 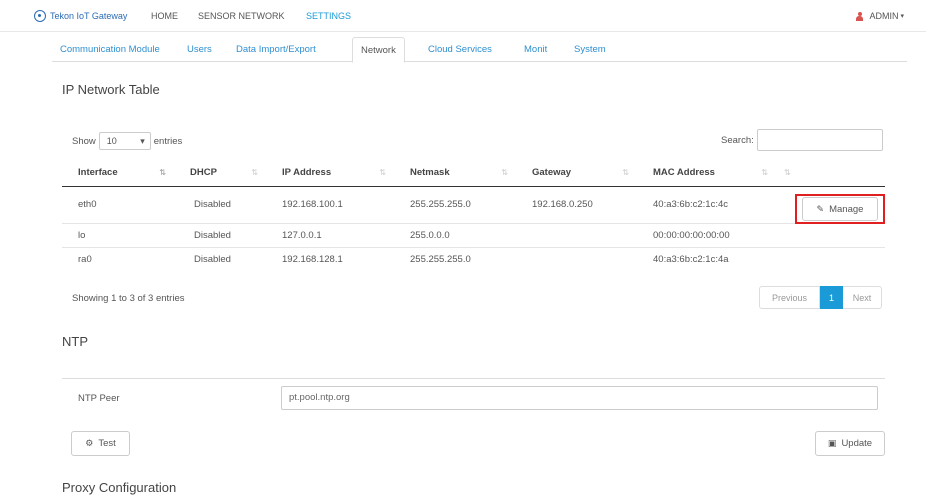 I want to click on test-button: ⚙ Test, so click(x=100, y=443).